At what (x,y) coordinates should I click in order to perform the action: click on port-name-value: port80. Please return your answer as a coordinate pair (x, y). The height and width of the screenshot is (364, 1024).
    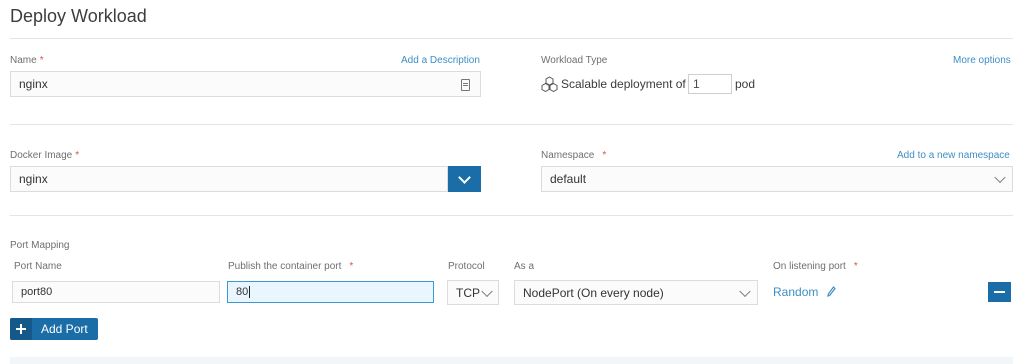
    Looking at the image, I should click on (37, 292).